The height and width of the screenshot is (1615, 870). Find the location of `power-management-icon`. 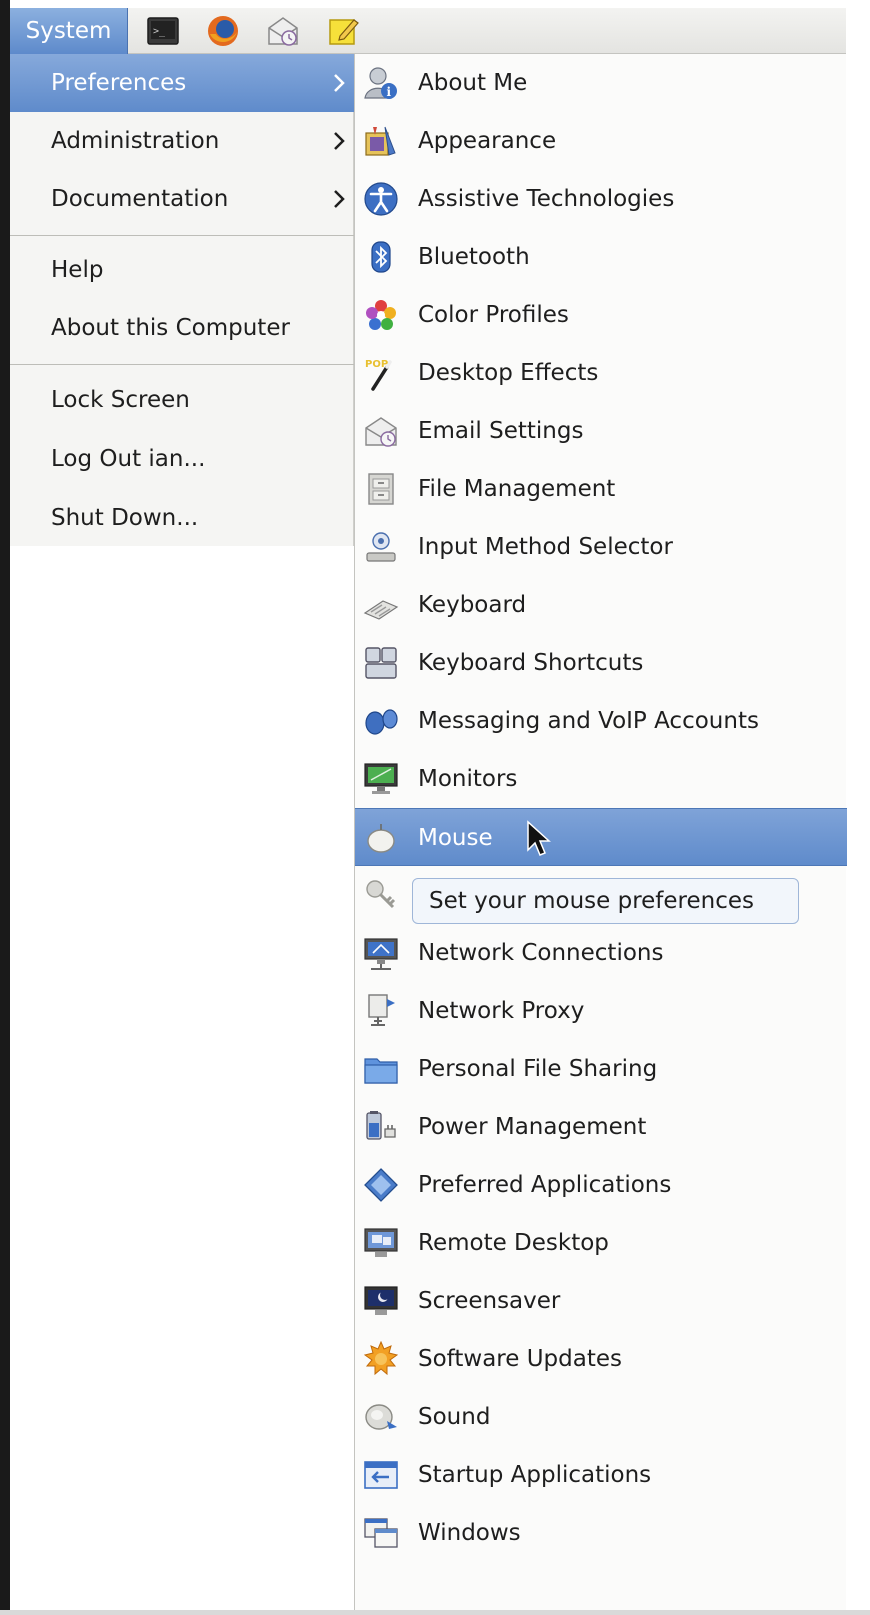

power-management-icon is located at coordinates (381, 1125).